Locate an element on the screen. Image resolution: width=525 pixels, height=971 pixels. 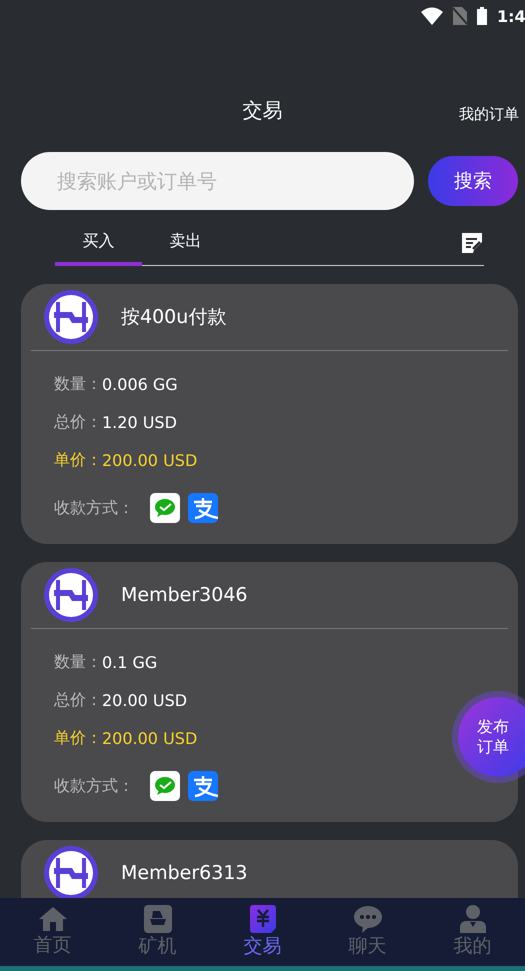
nav-label: 矿机 is located at coordinates (157, 946).